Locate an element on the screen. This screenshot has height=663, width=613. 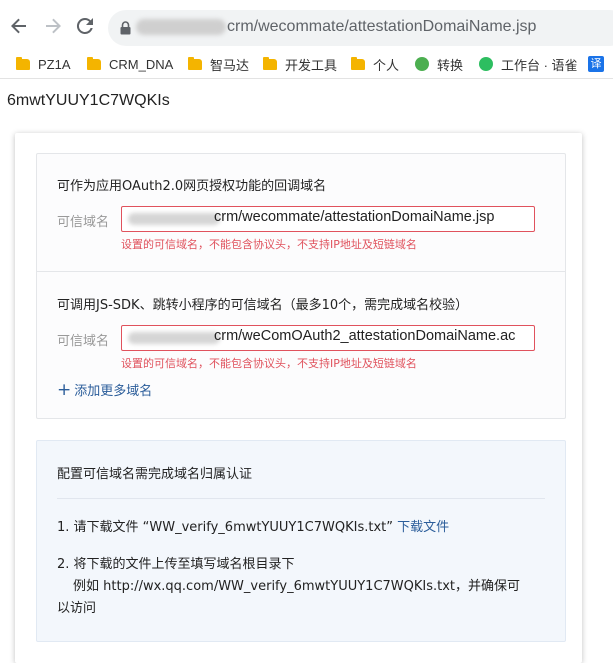
back-button is located at coordinates (19, 26).